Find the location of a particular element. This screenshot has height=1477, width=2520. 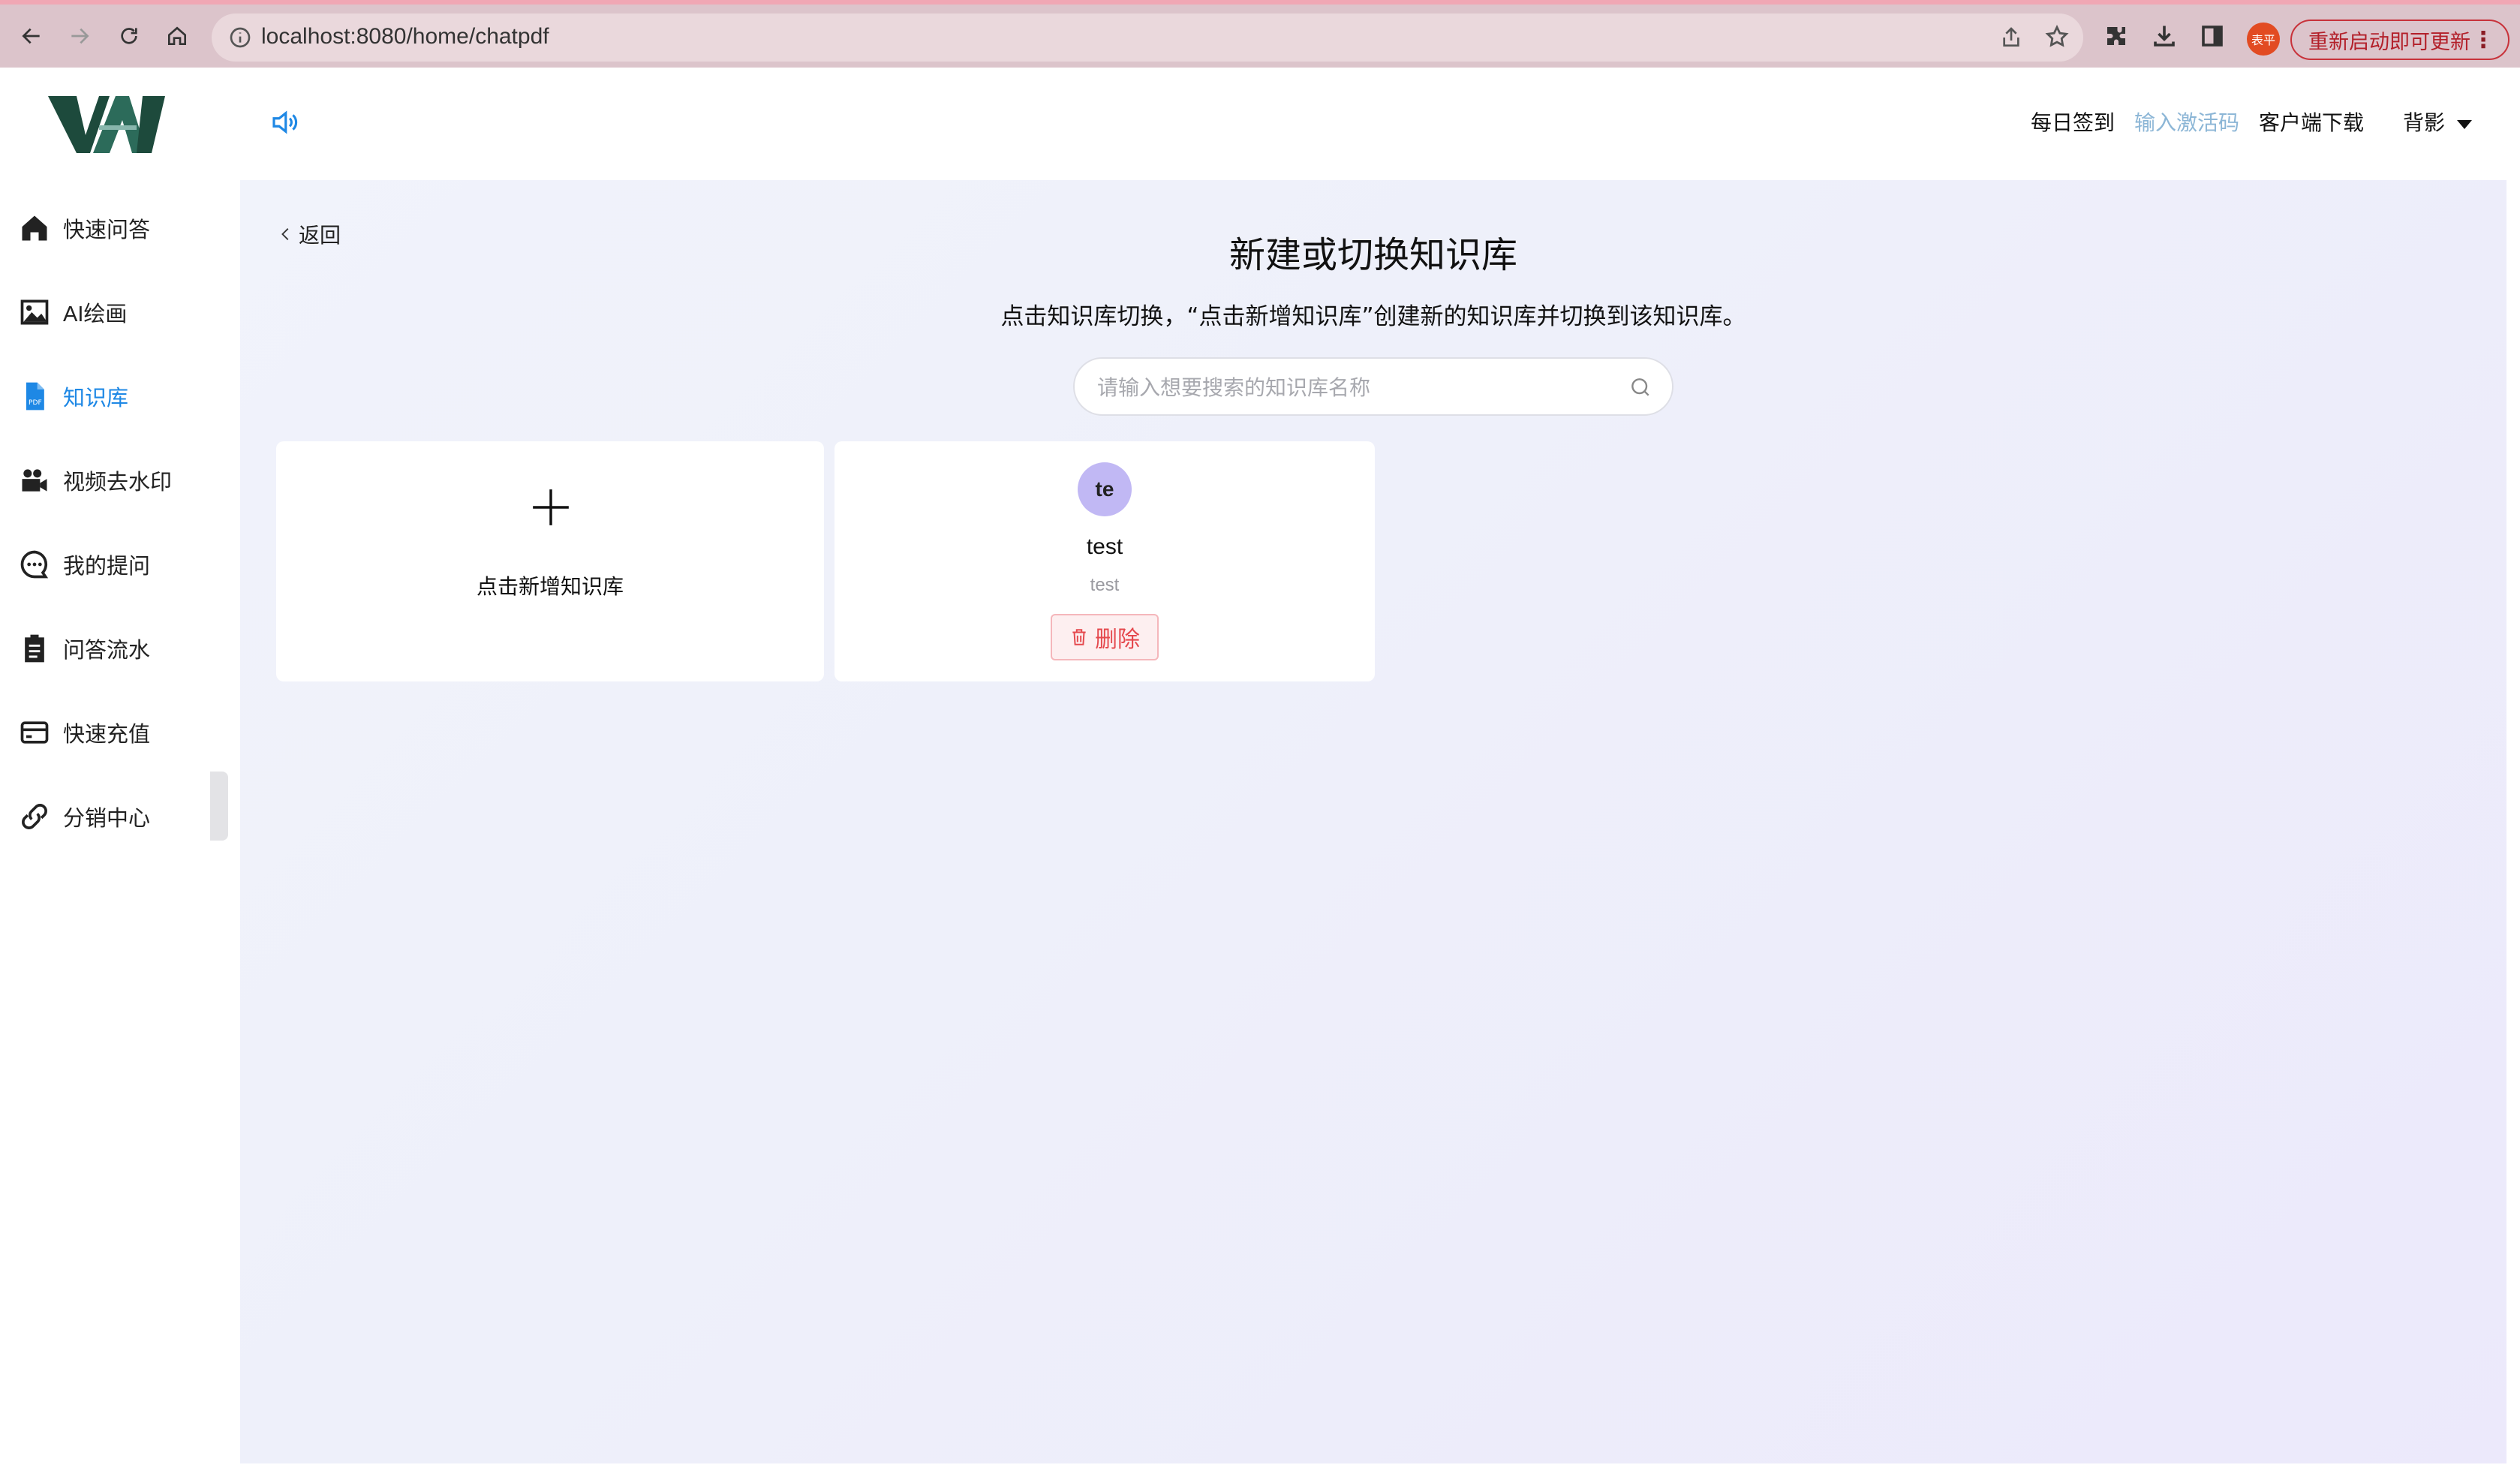

back-arrow-icon is located at coordinates (32, 36).